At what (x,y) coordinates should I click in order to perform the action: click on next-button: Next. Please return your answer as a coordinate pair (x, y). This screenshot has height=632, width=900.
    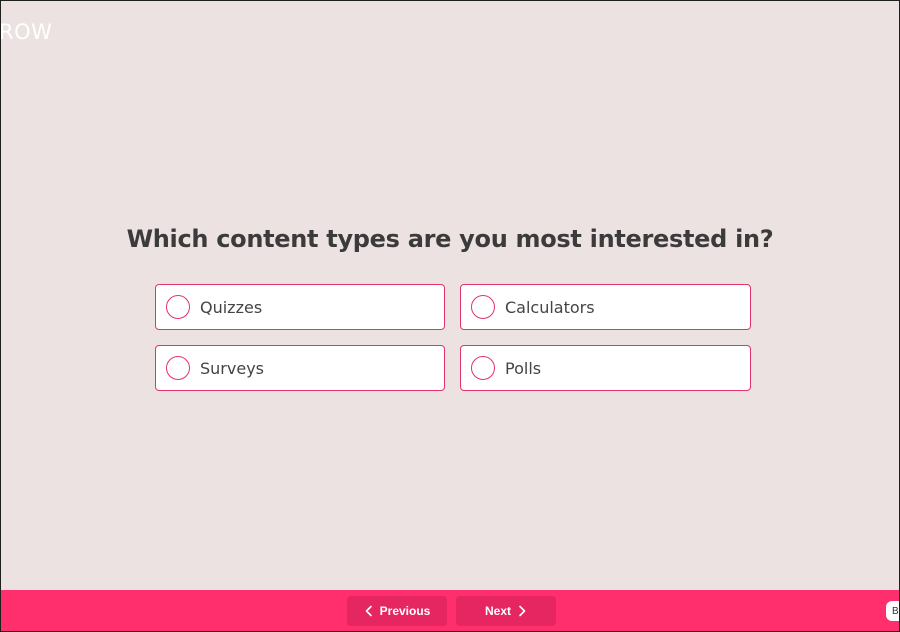
    Looking at the image, I should click on (506, 611).